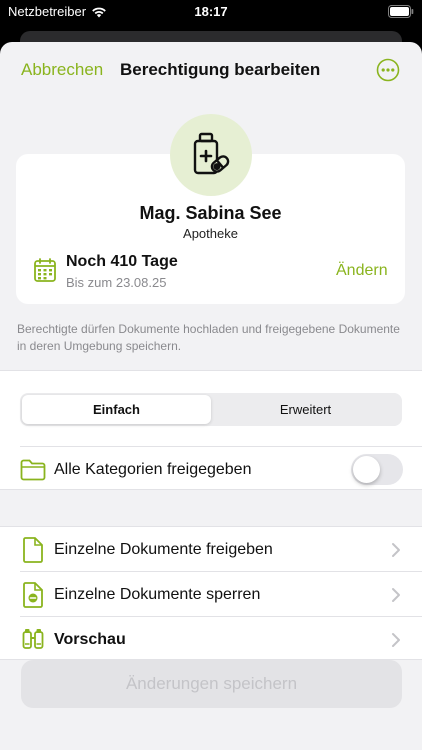 The width and height of the screenshot is (422, 750). I want to click on status-bar: Netzbetreiber 18:17, so click(211, 12).